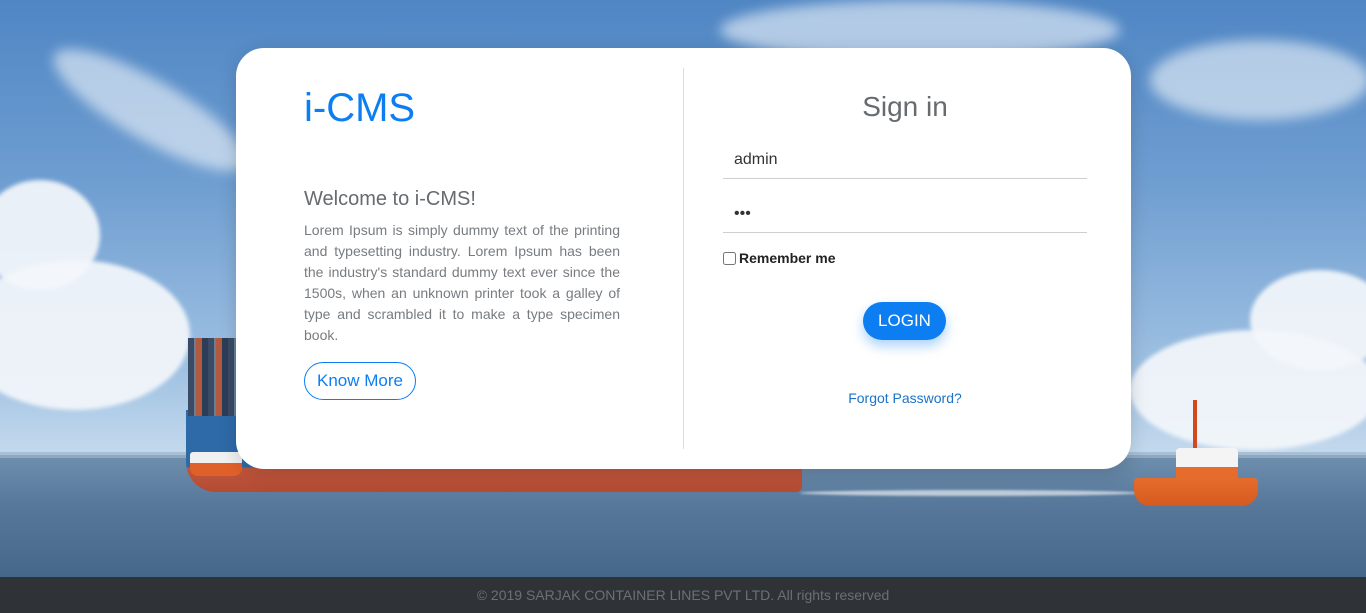 This screenshot has width=1366, height=613. I want to click on tugboat-mast, so click(1195, 425).